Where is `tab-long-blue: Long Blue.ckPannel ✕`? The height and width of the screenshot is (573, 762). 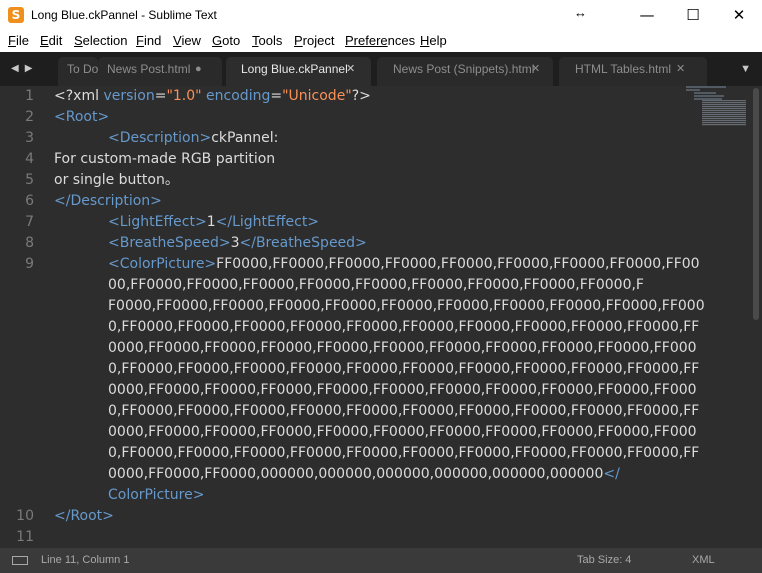 tab-long-blue: Long Blue.ckPannel ✕ is located at coordinates (298, 71).